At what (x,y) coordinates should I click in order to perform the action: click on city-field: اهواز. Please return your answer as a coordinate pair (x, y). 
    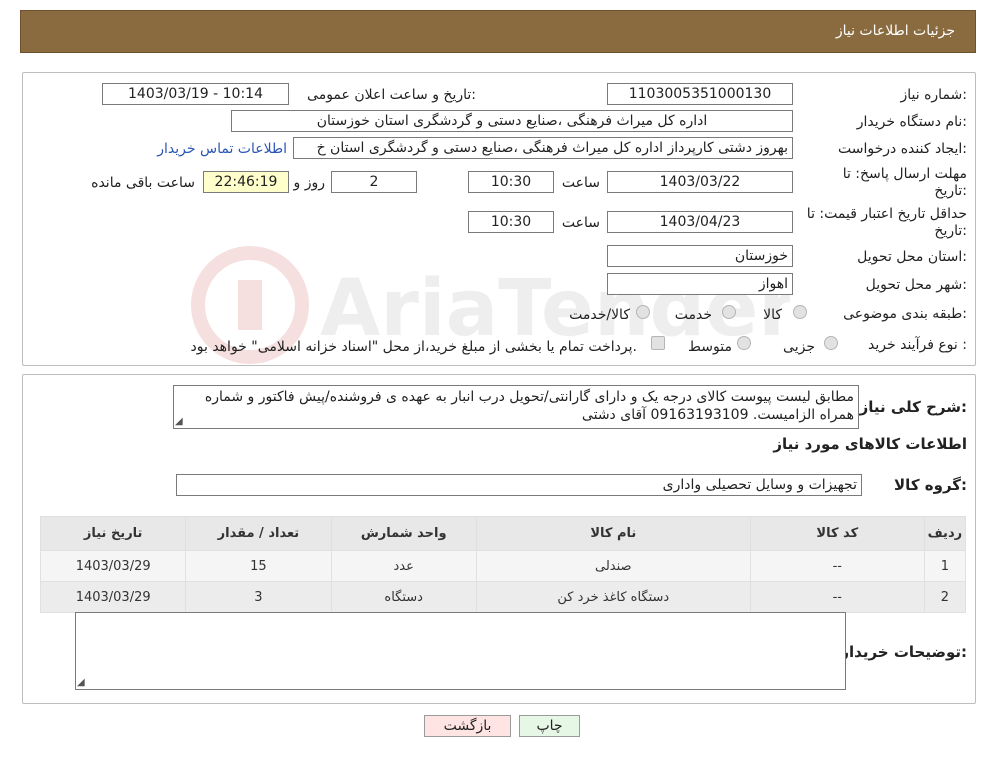
    Looking at the image, I should click on (700, 284).